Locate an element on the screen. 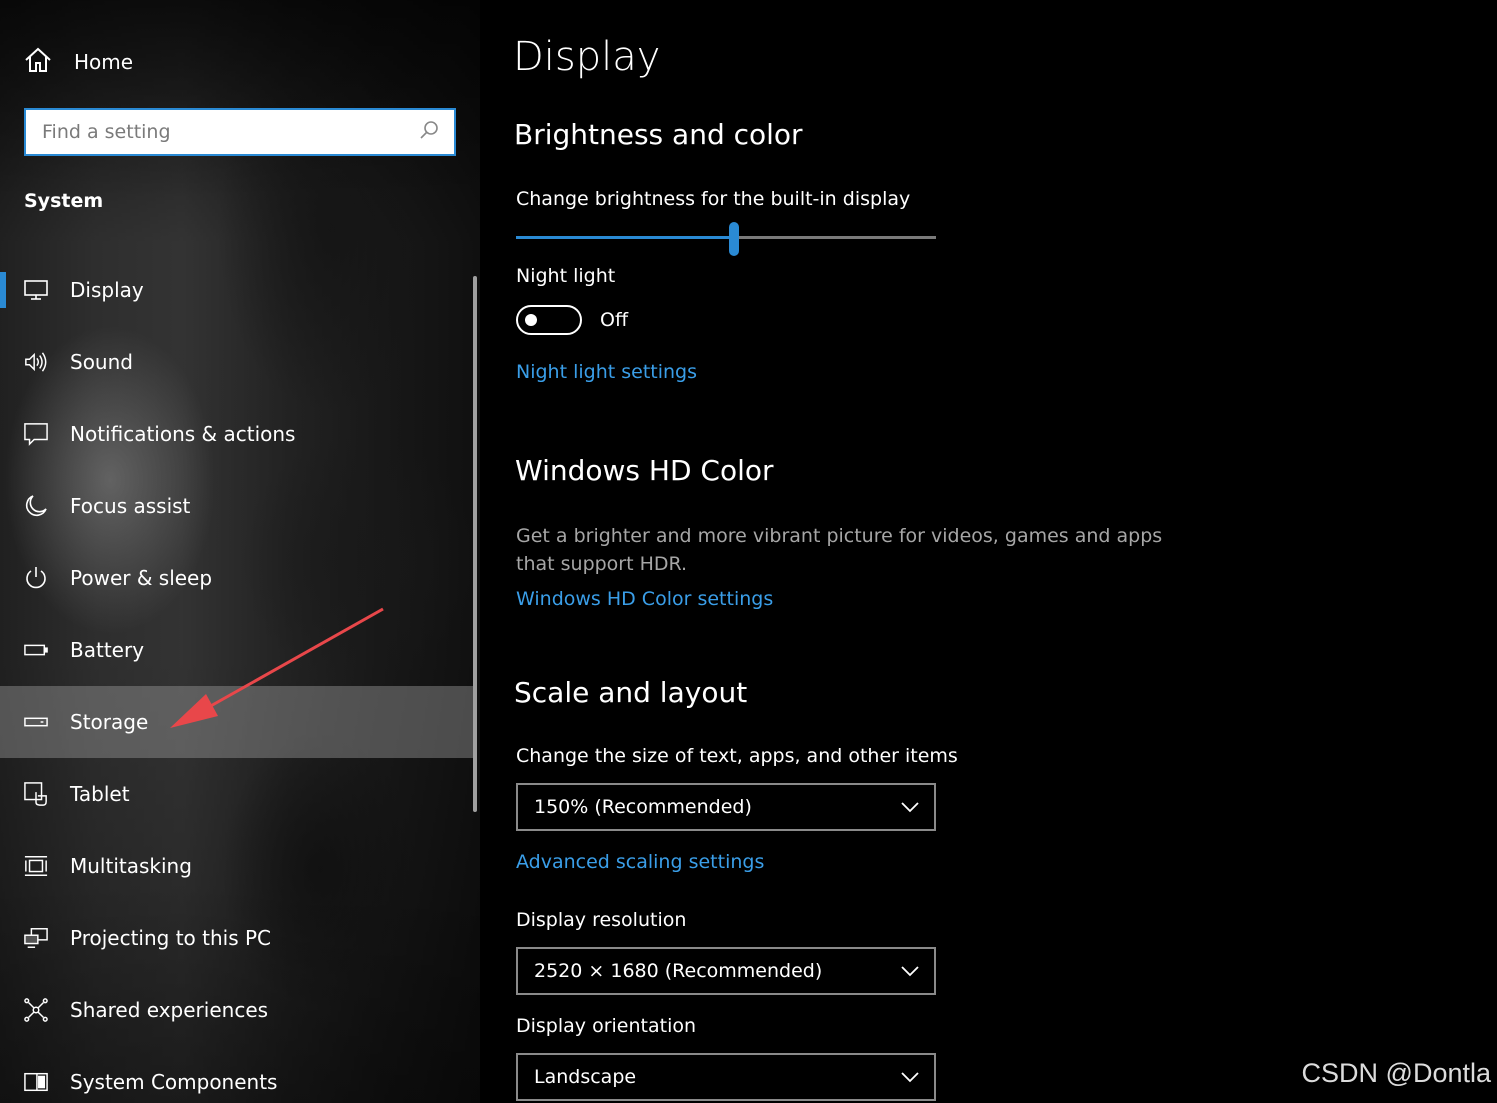 The image size is (1497, 1103). dropdown-value: Landscape is located at coordinates (585, 1077).